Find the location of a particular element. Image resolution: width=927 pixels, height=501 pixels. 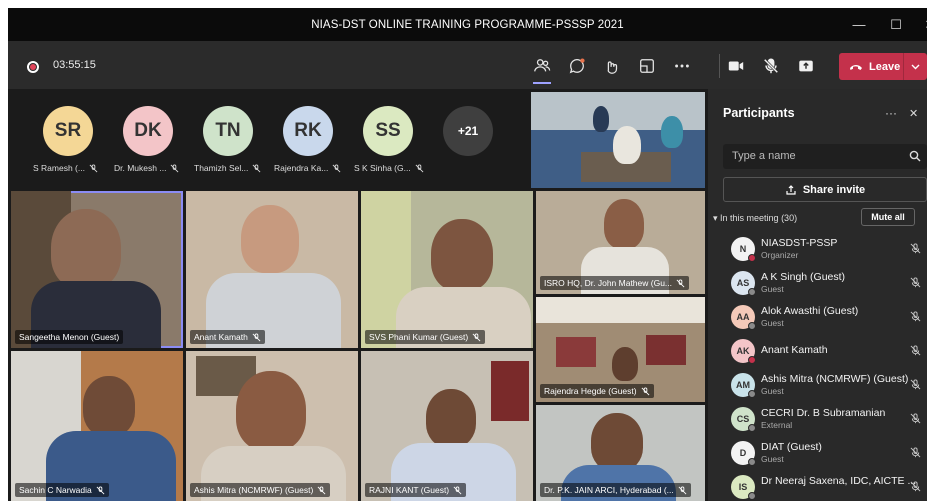

participant-row: AK Anant Kamath is located at coordinates (817, 348).